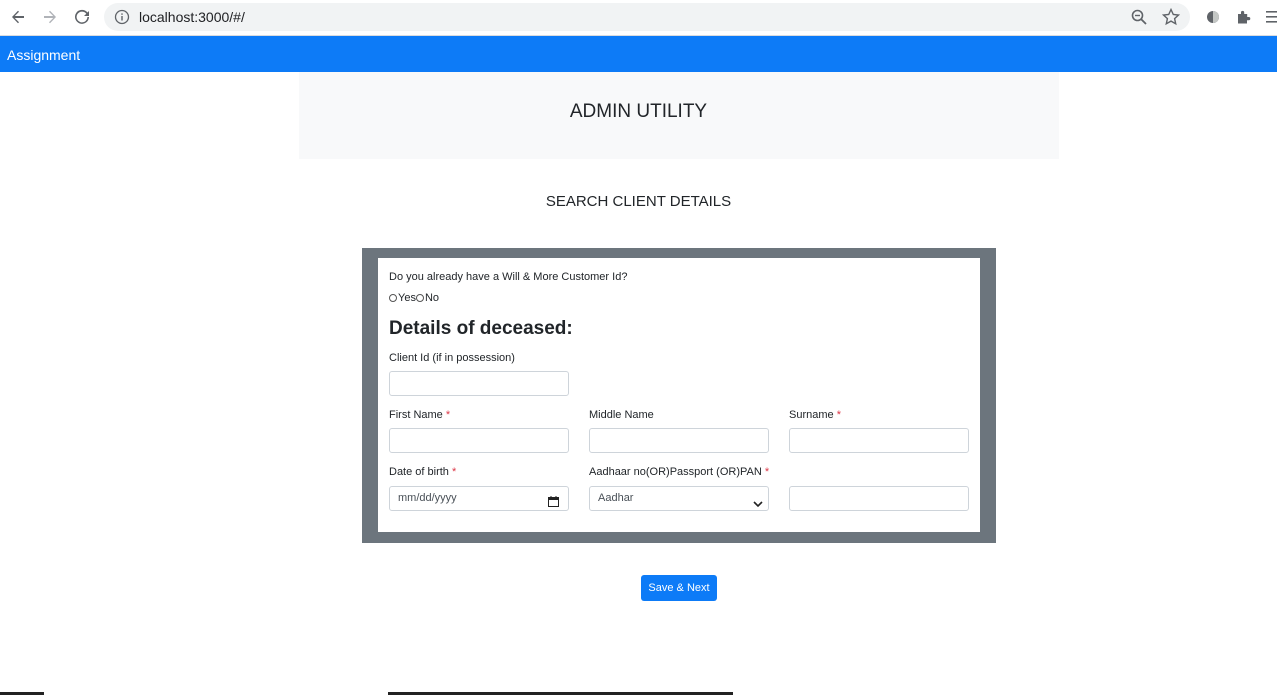 The height and width of the screenshot is (695, 1277). What do you see at coordinates (638, 201) in the screenshot?
I see `section-title: SEARCH CLIENT DETAILS` at bounding box center [638, 201].